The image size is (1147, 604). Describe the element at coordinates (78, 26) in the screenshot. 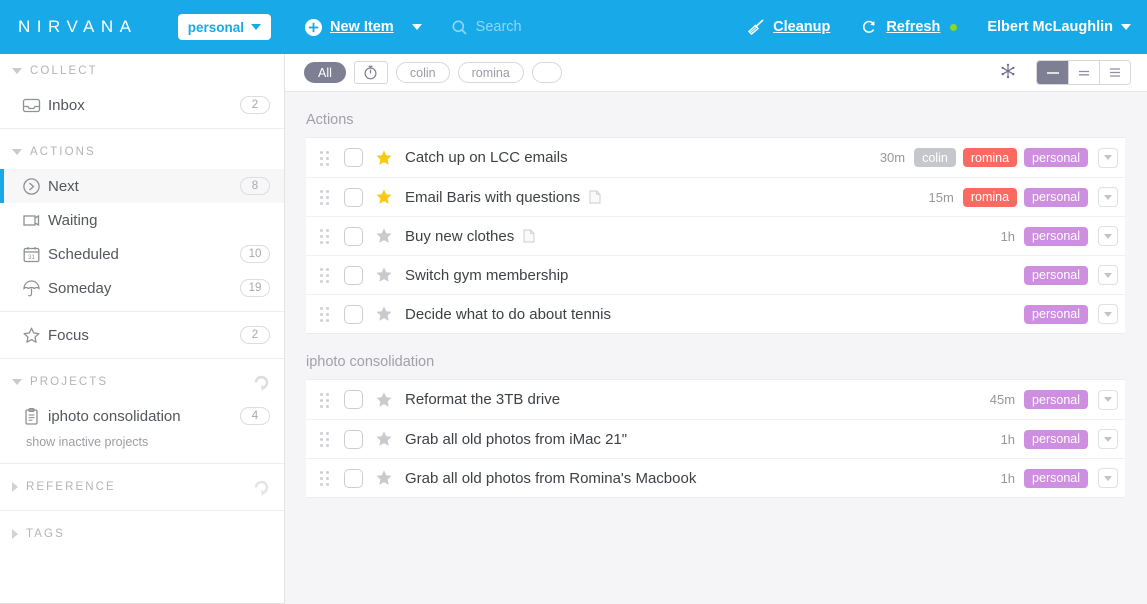

I see `app-logo: NIRVANA` at that location.